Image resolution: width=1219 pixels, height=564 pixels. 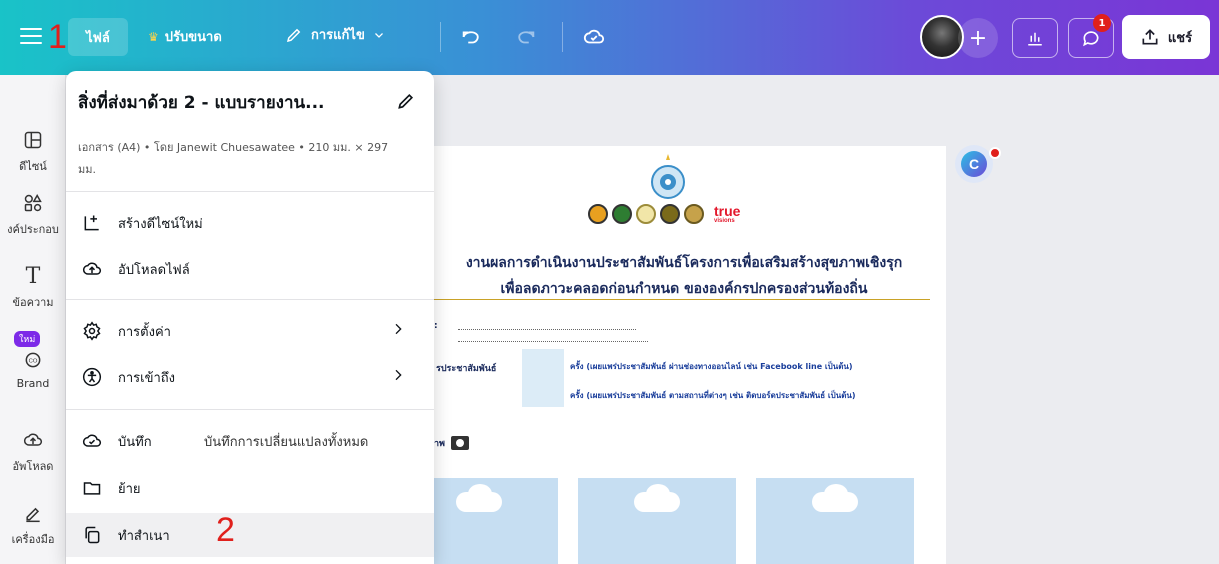 I want to click on menu-item-label: บันทึก, so click(x=135, y=442).